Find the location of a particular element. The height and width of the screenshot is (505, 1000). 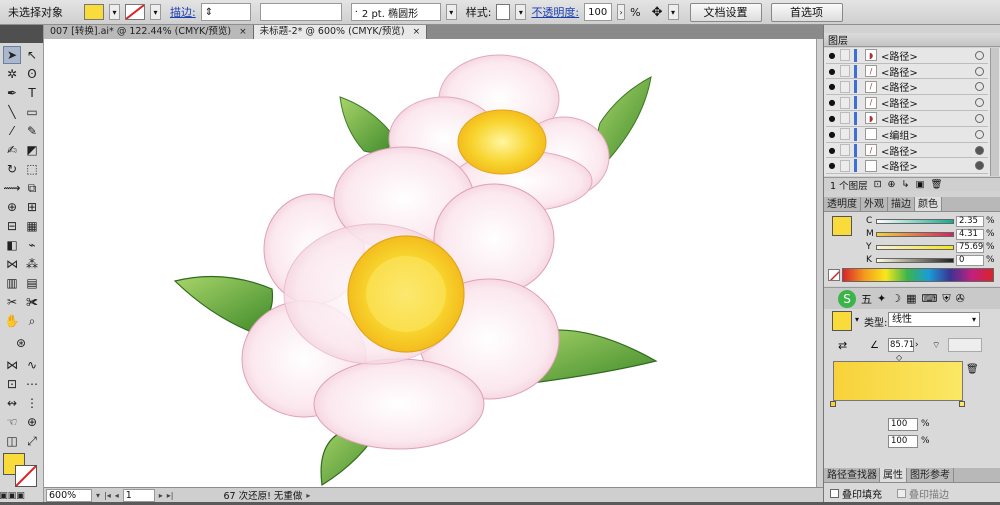

font-icon: 五 is located at coordinates (866, 299).